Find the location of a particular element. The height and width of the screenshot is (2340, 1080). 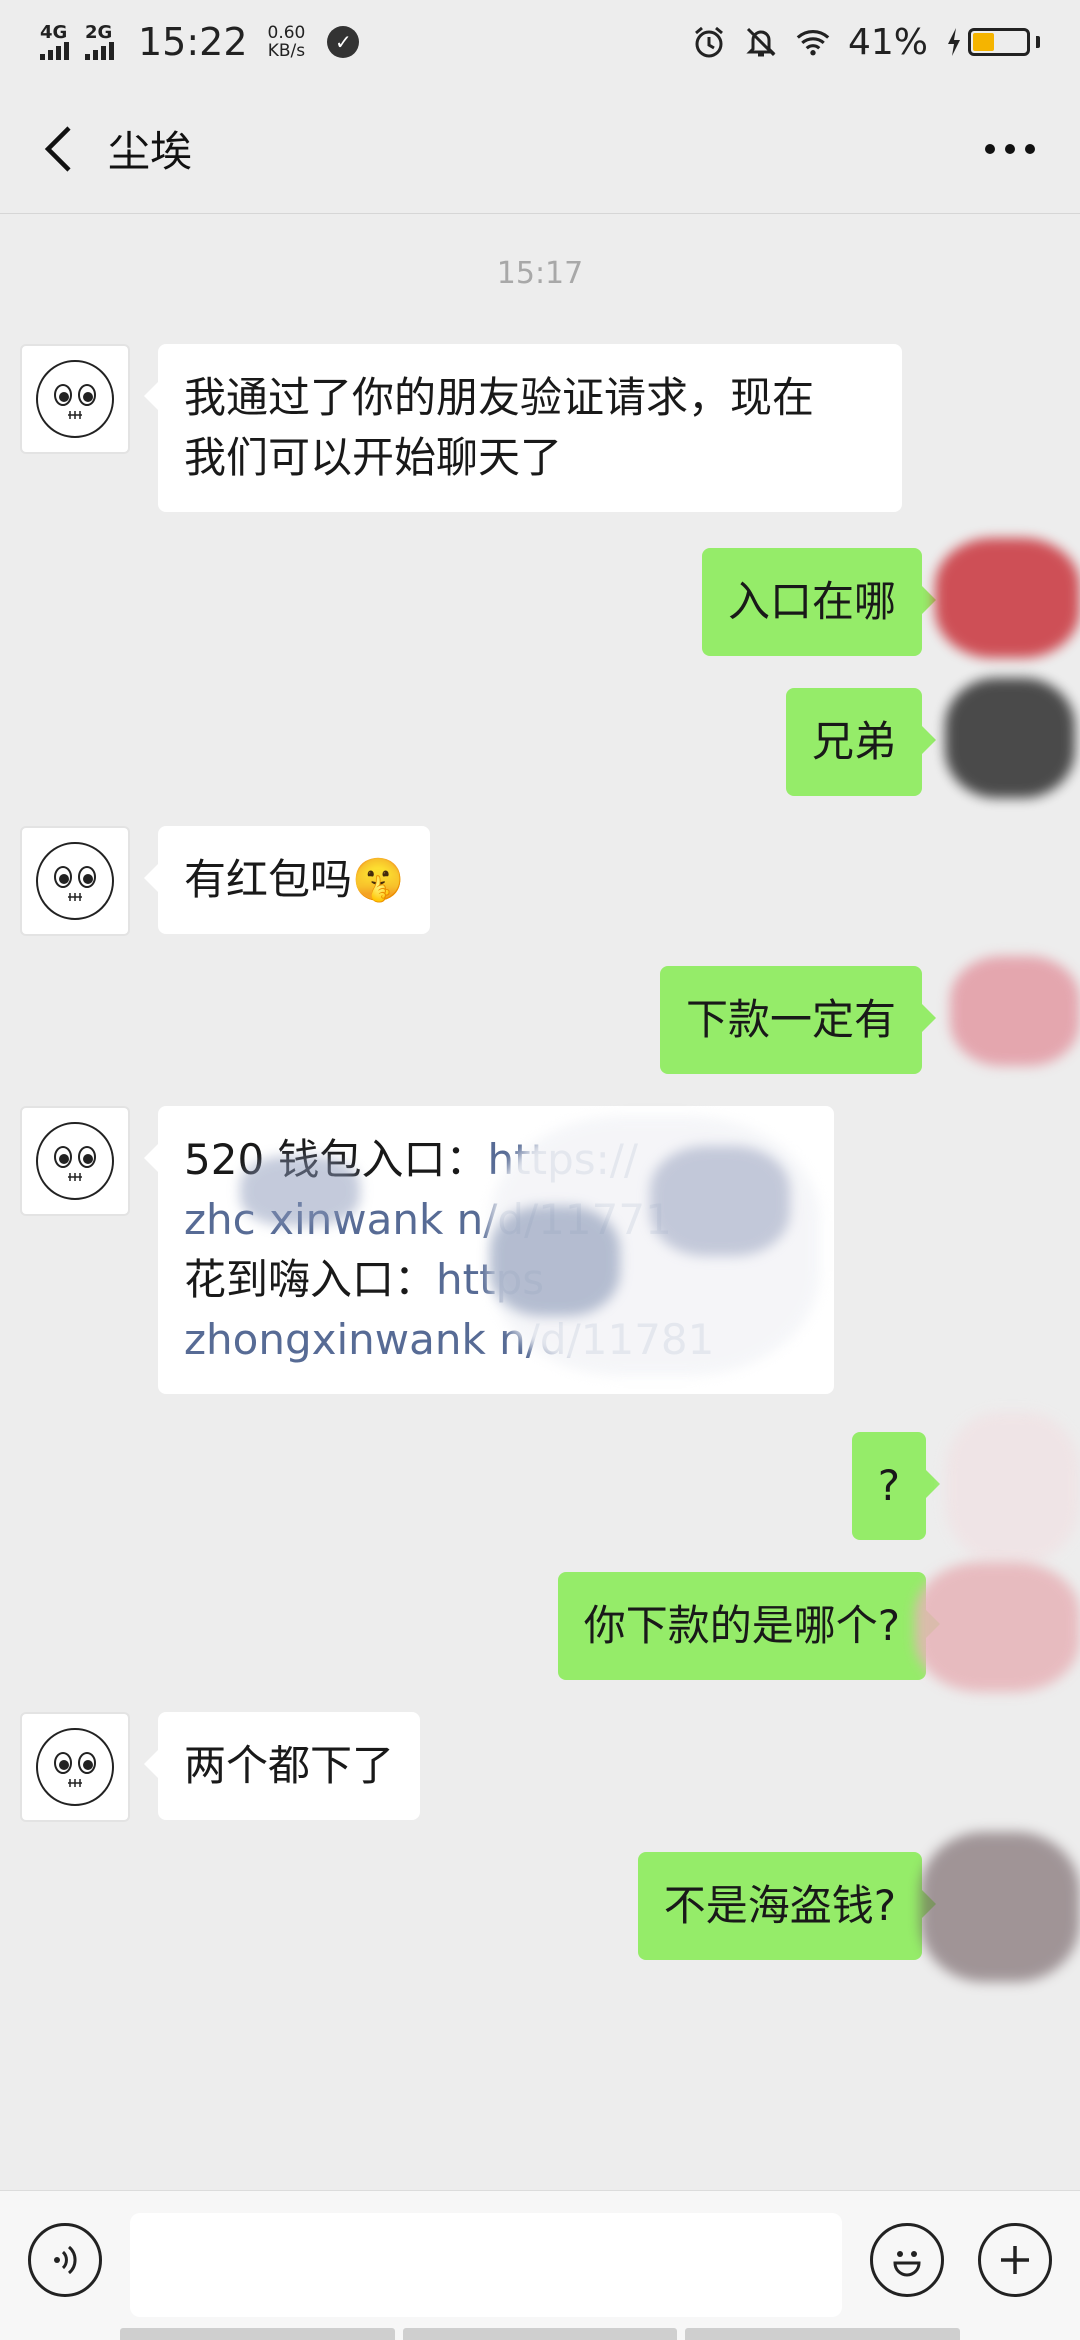

input-bar is located at coordinates (540, 2265).